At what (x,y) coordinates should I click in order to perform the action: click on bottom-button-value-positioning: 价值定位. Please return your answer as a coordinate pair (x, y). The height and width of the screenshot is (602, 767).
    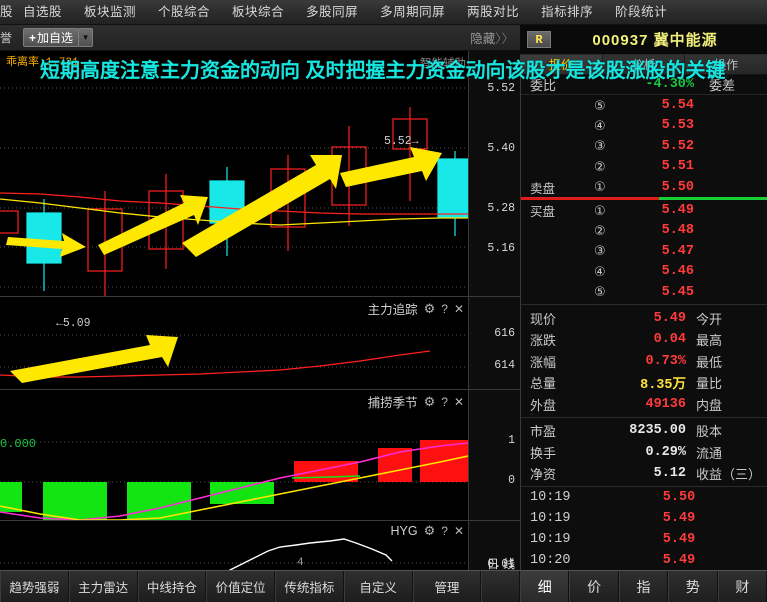
    Looking at the image, I should click on (240, 586).